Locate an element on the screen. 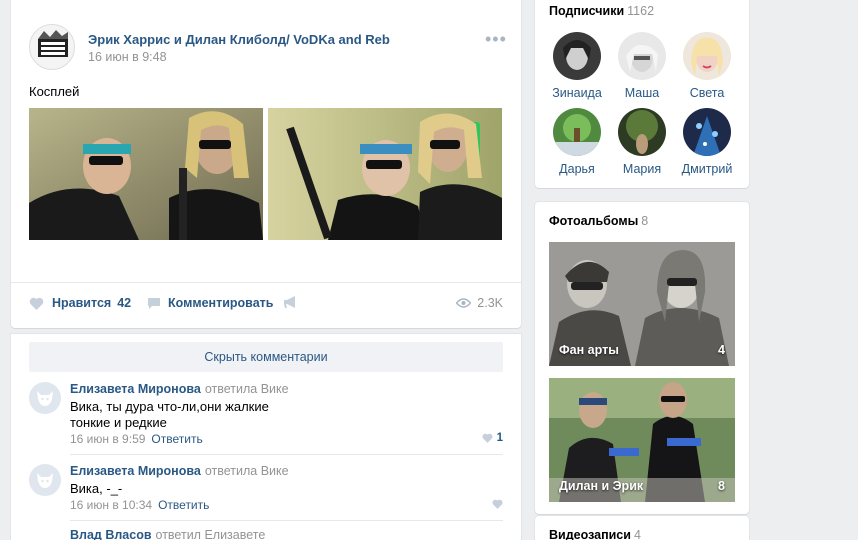 This screenshot has width=858, height=540. comment-like-button: 1 is located at coordinates (492, 438).